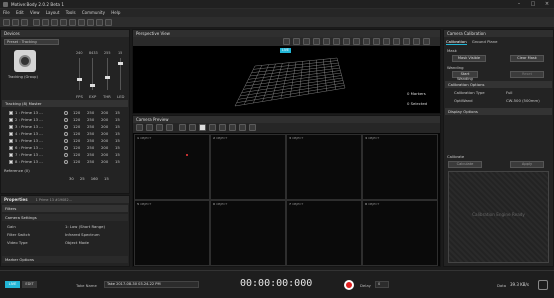  What do you see at coordinates (115, 12) in the screenshot?
I see `menu-help: Help` at bounding box center [115, 12].